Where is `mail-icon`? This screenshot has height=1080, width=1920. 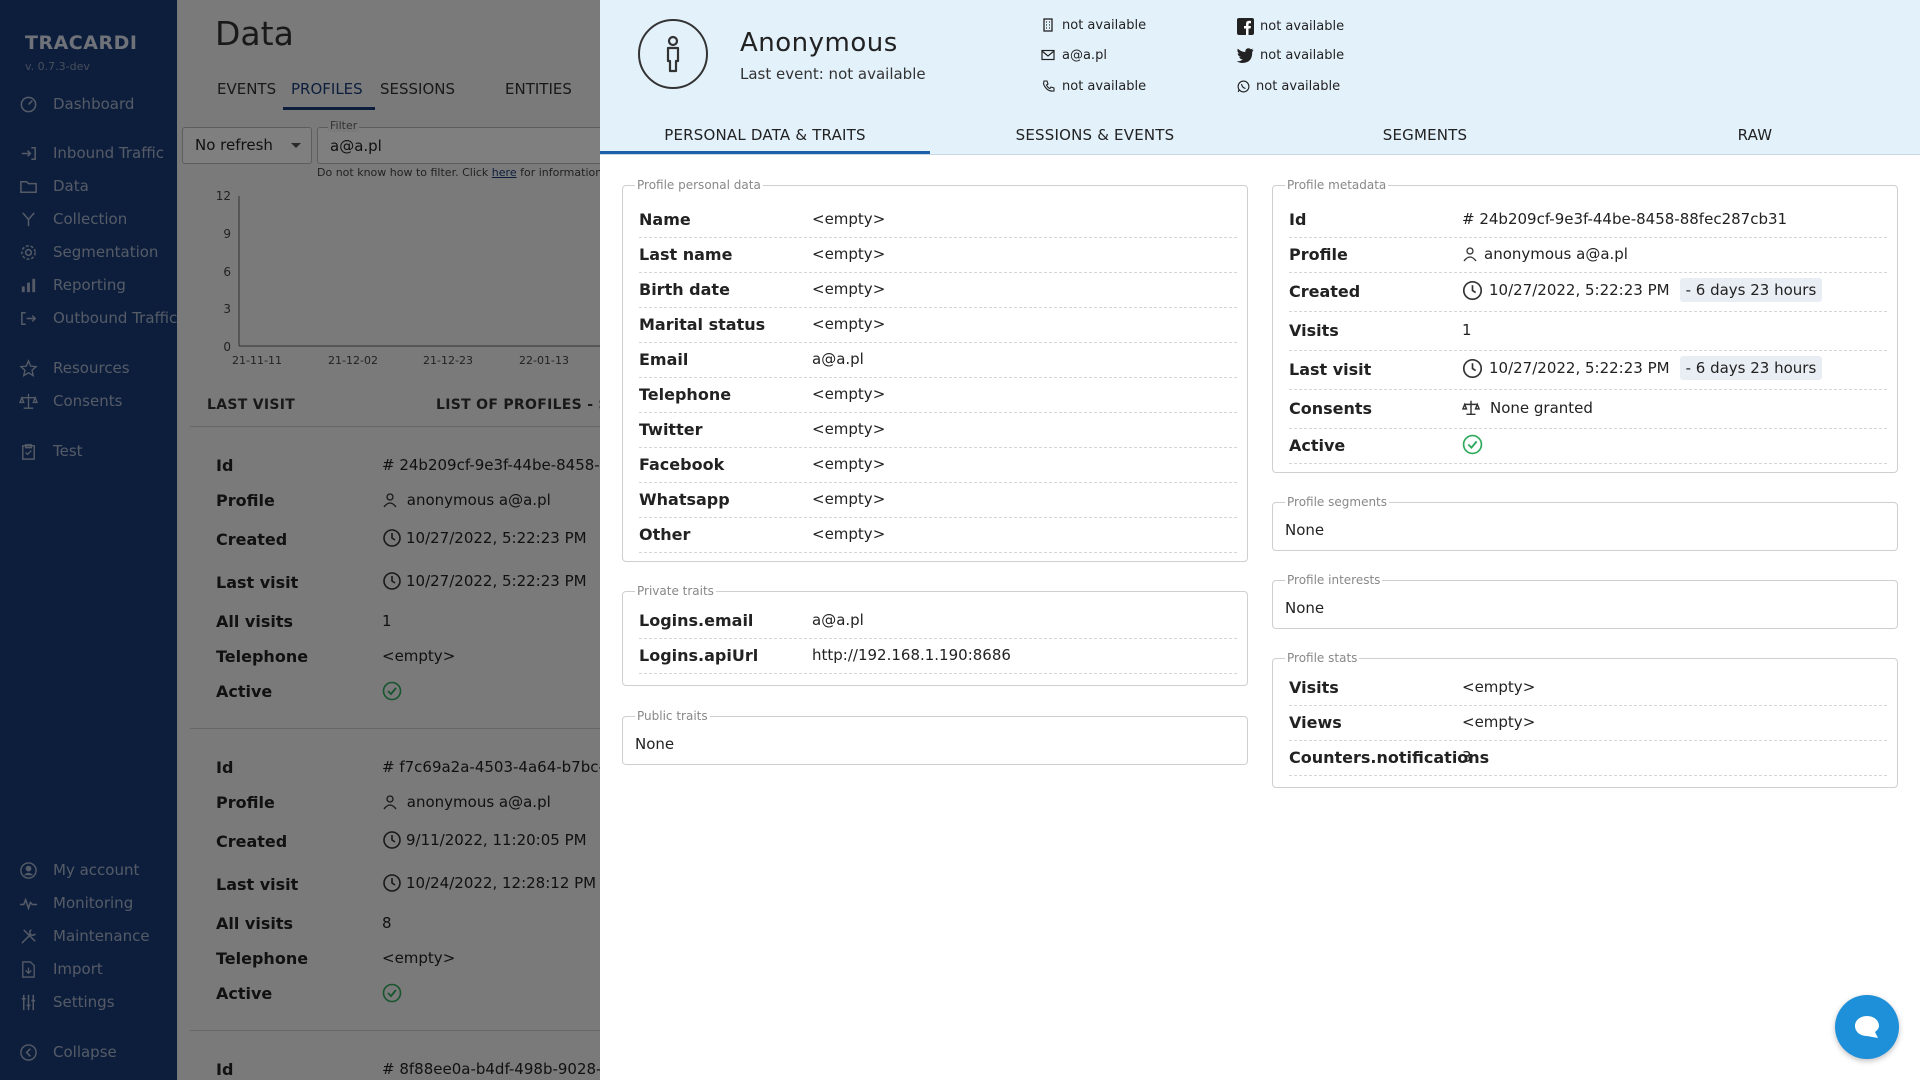
mail-icon is located at coordinates (1048, 55).